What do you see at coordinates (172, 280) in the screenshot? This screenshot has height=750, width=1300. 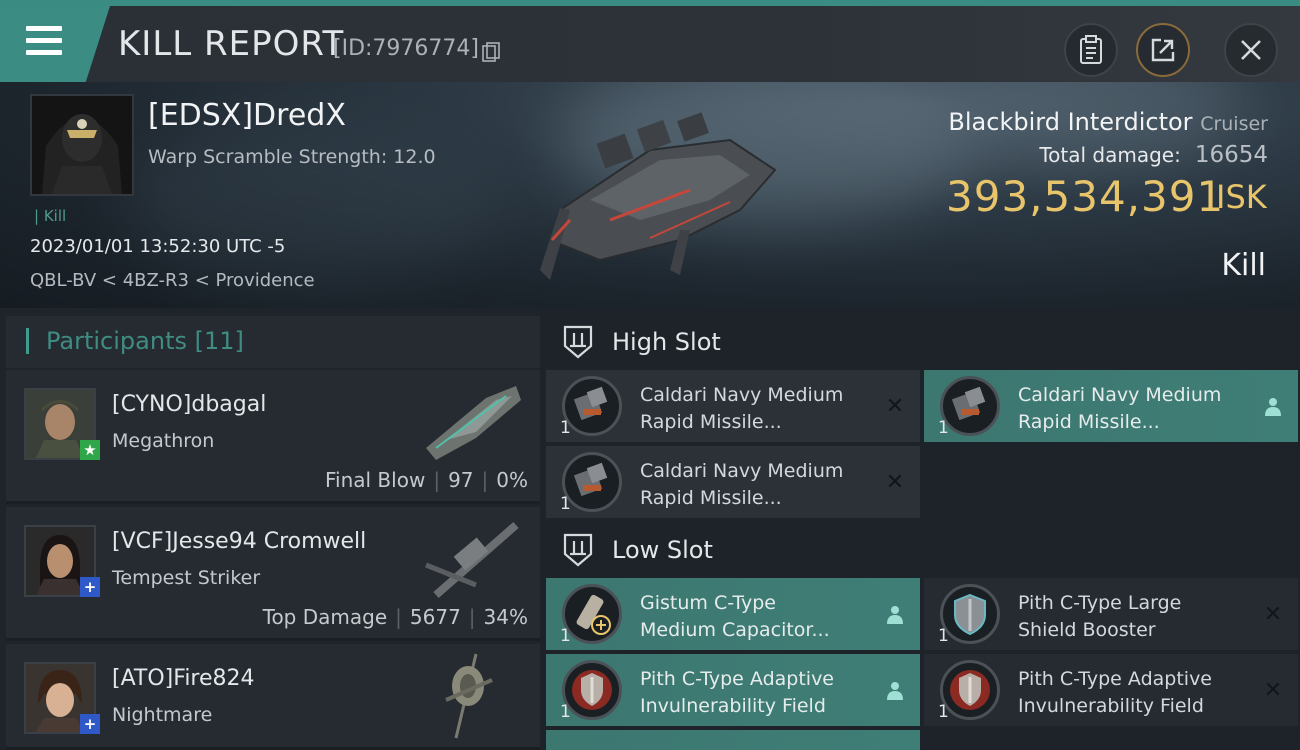 I see `kill-location: QBL-BV < 4BZ-R3 < Providence` at bounding box center [172, 280].